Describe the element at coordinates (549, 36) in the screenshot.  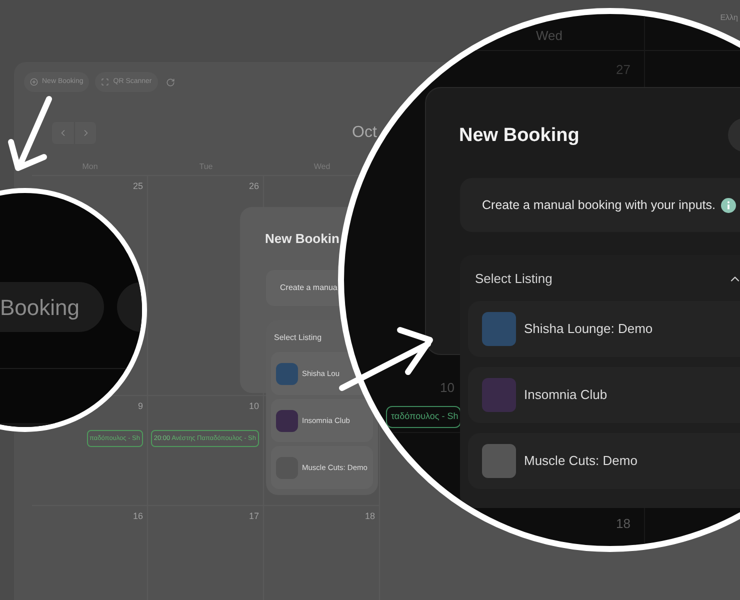
I see `weekday-label: Wed` at that location.